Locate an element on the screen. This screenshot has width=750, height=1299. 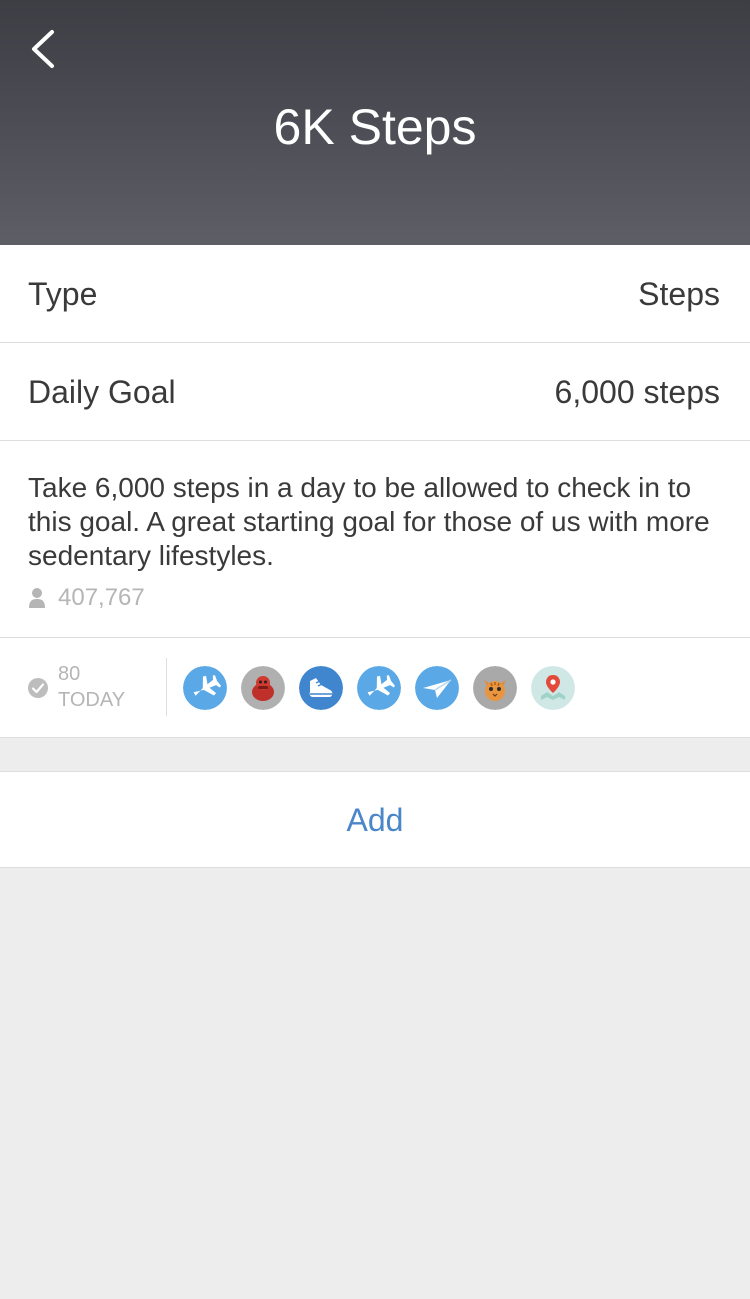
divider is located at coordinates (166, 687).